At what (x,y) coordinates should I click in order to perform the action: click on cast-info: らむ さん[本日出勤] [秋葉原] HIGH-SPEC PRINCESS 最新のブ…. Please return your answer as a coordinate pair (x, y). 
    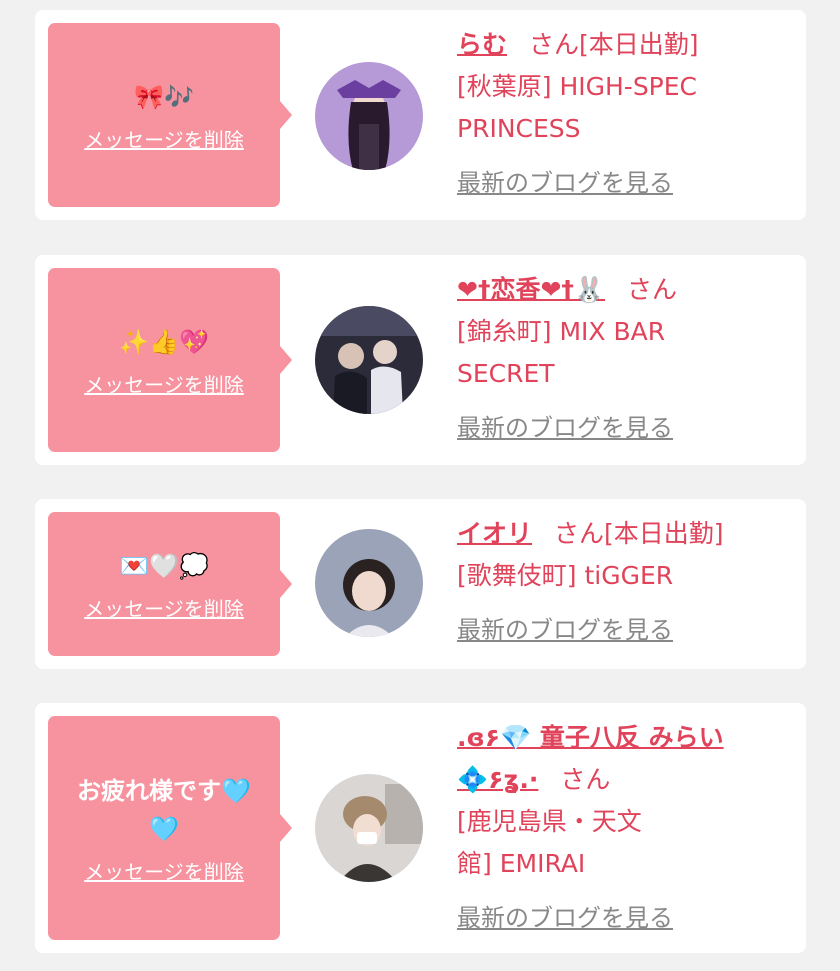
    Looking at the image, I should click on (616, 114).